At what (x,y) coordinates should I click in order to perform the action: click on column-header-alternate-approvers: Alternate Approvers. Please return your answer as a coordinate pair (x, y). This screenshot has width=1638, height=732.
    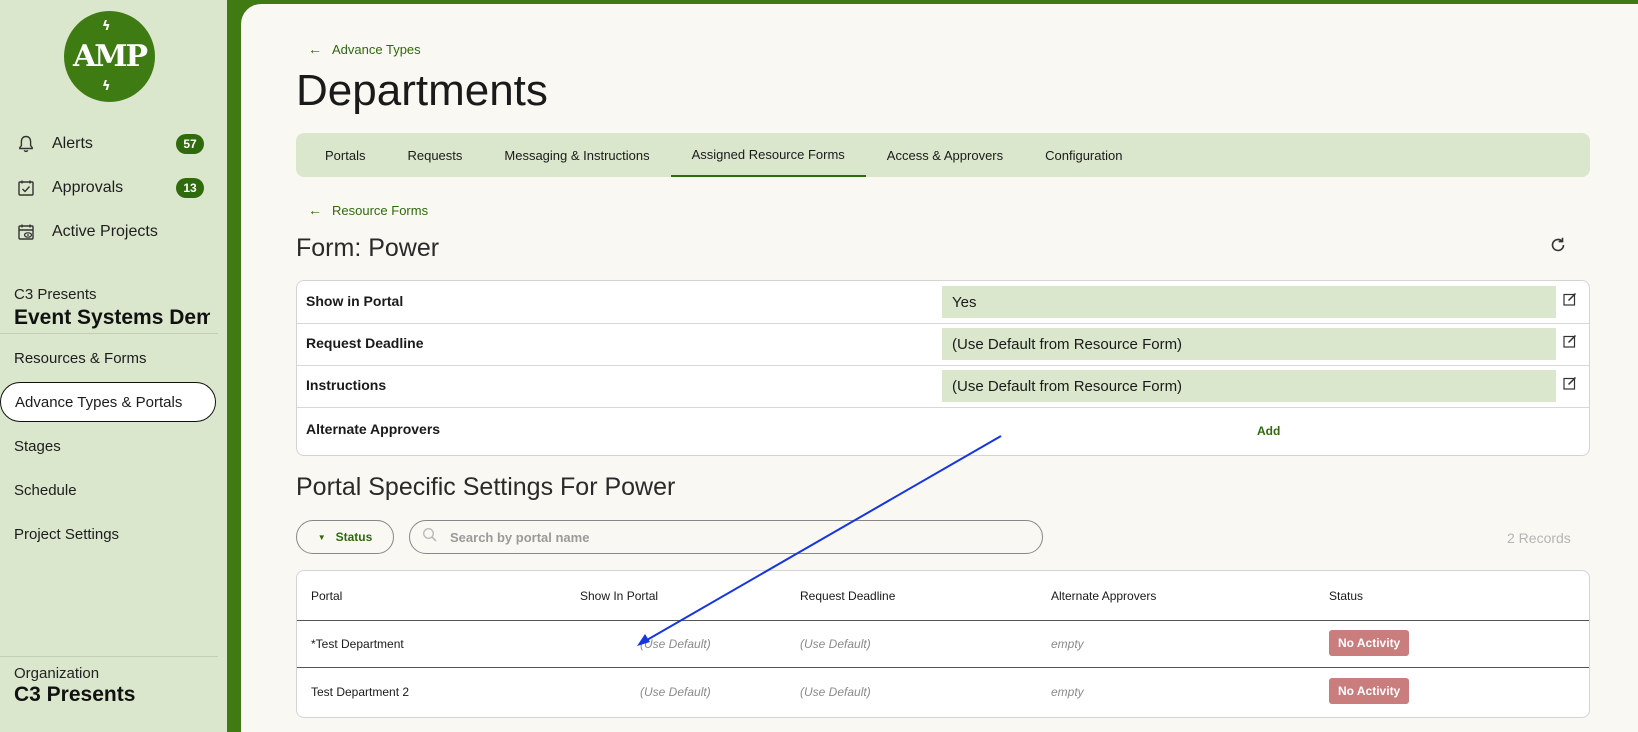
    Looking at the image, I should click on (1103, 596).